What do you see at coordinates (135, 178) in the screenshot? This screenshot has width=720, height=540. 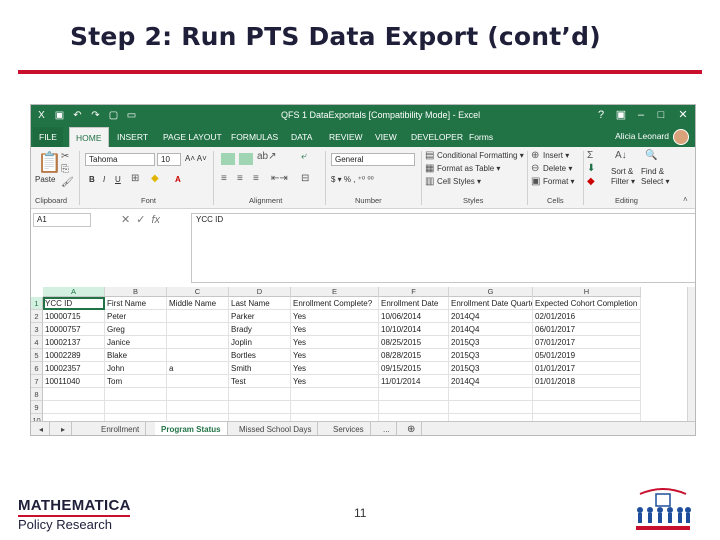 I see `borders-icon: ⊞` at bounding box center [135, 178].